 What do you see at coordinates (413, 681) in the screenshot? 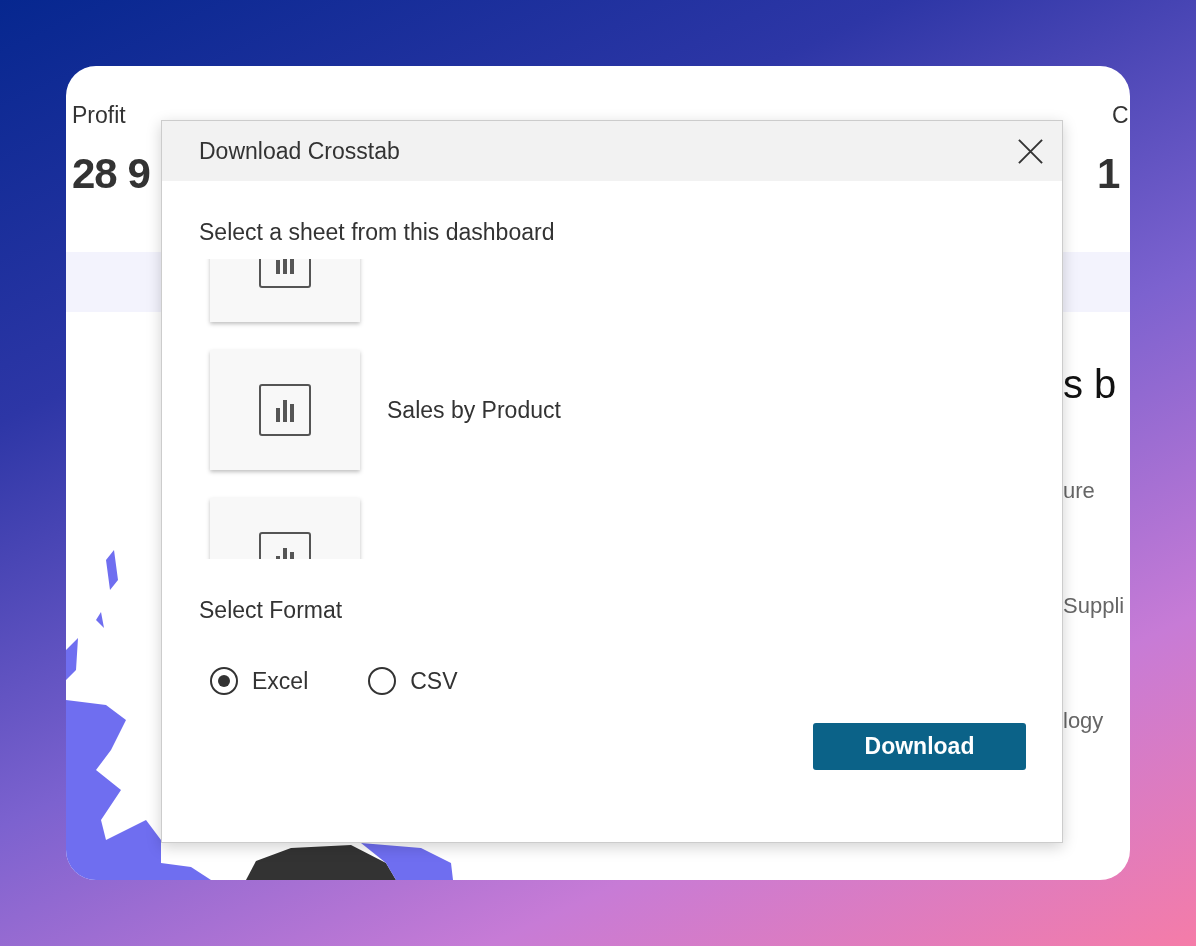
I see `format-option: CSV` at bounding box center [413, 681].